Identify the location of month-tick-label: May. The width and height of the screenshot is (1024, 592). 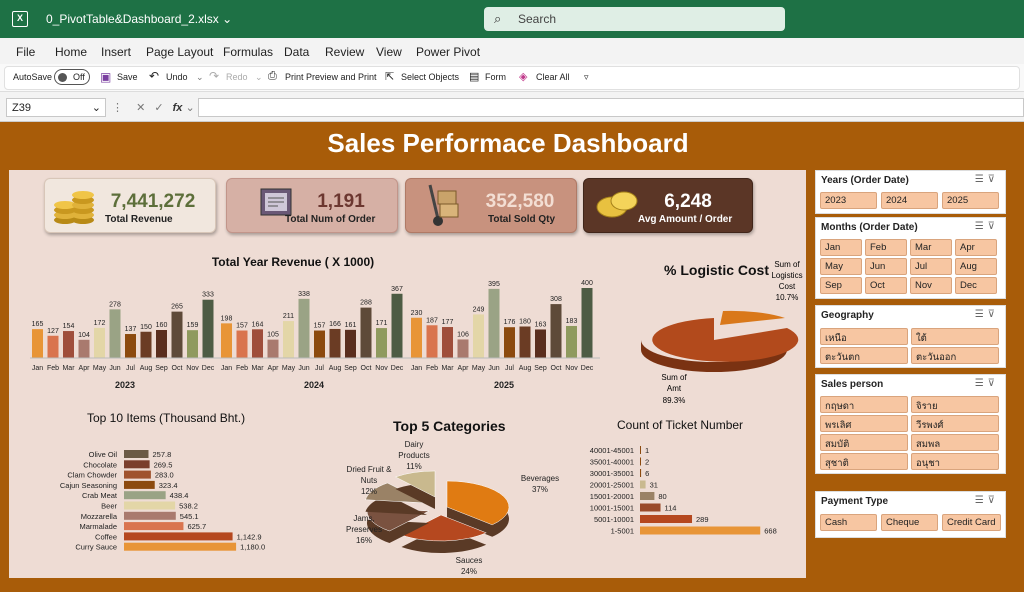
(479, 368).